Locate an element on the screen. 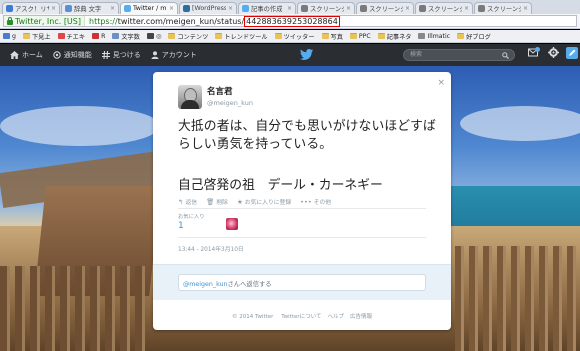 The height and width of the screenshot is (351, 580). nav-notifications: 通知機能 is located at coordinates (72, 55).